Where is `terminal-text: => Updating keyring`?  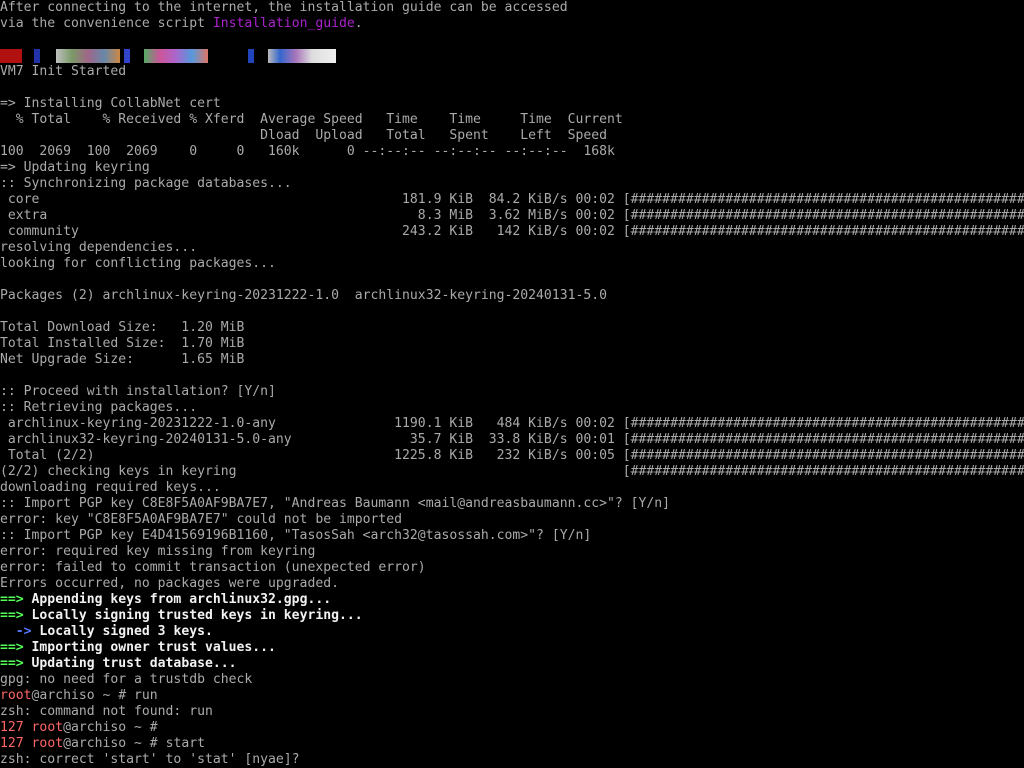
terminal-text: => Updating keyring is located at coordinates (75, 167).